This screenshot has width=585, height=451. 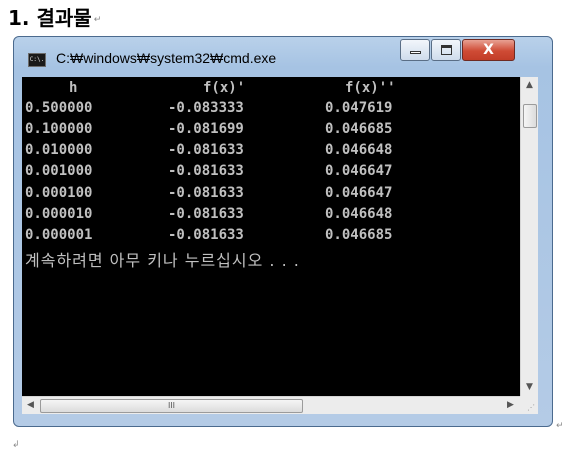 I want to click on cell-first-derivative: -0.081699, so click(x=206, y=129).